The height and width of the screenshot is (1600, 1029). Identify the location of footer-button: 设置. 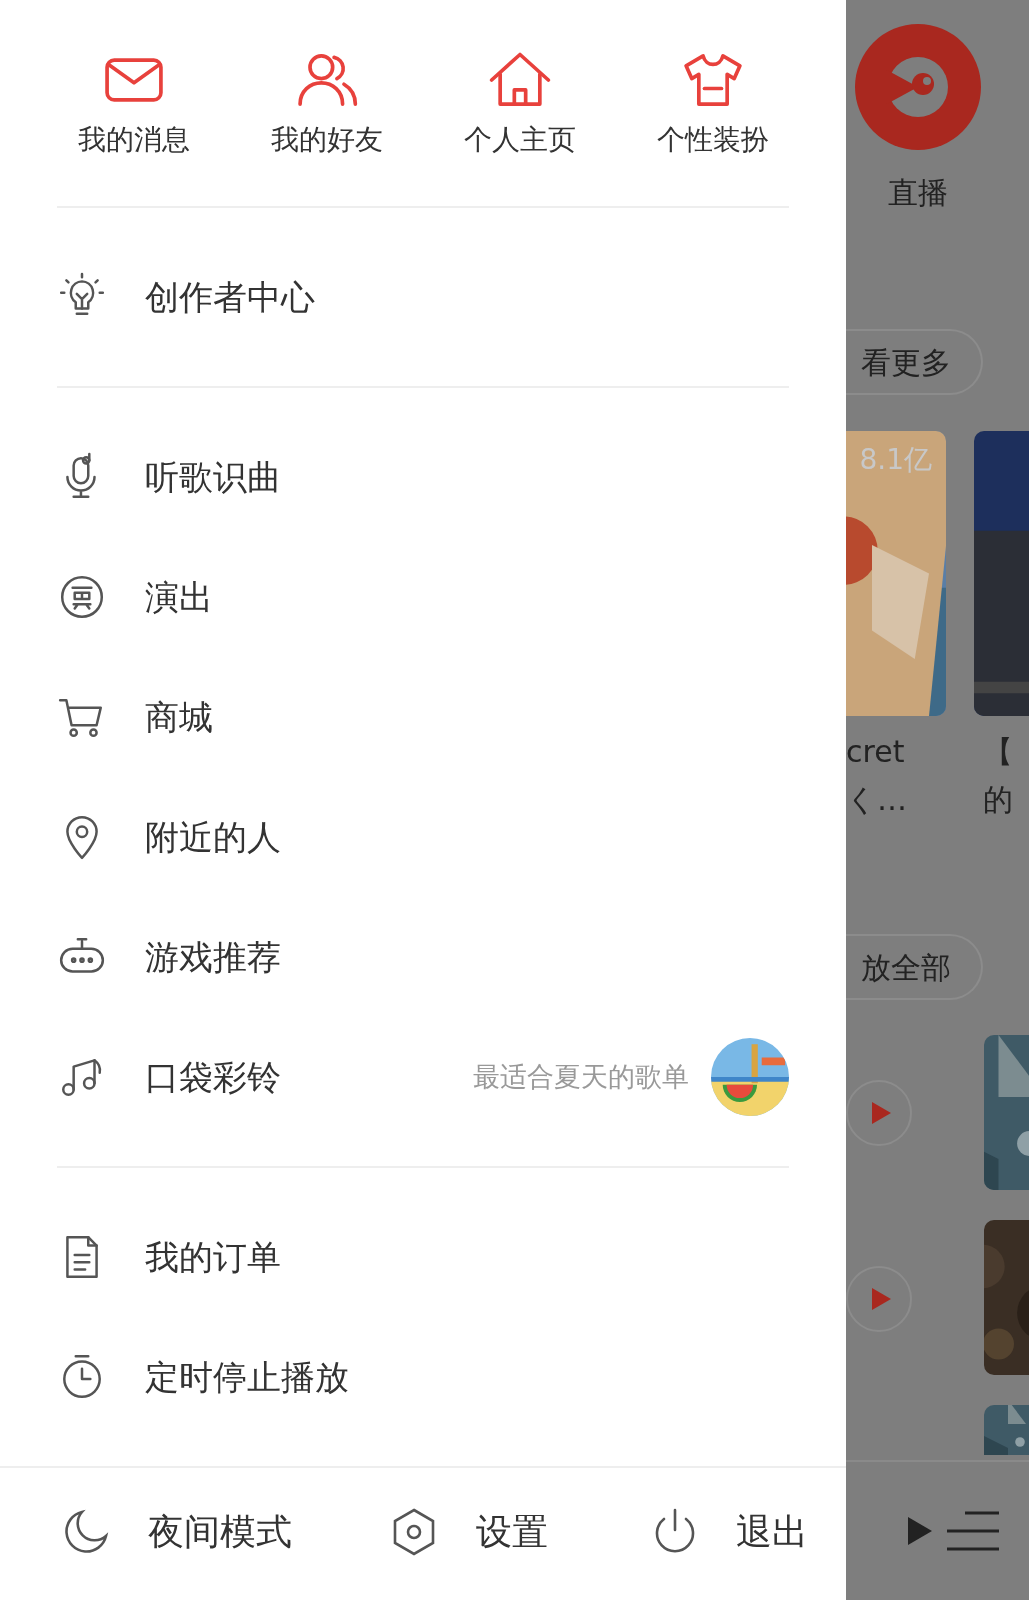
(521, 1531).